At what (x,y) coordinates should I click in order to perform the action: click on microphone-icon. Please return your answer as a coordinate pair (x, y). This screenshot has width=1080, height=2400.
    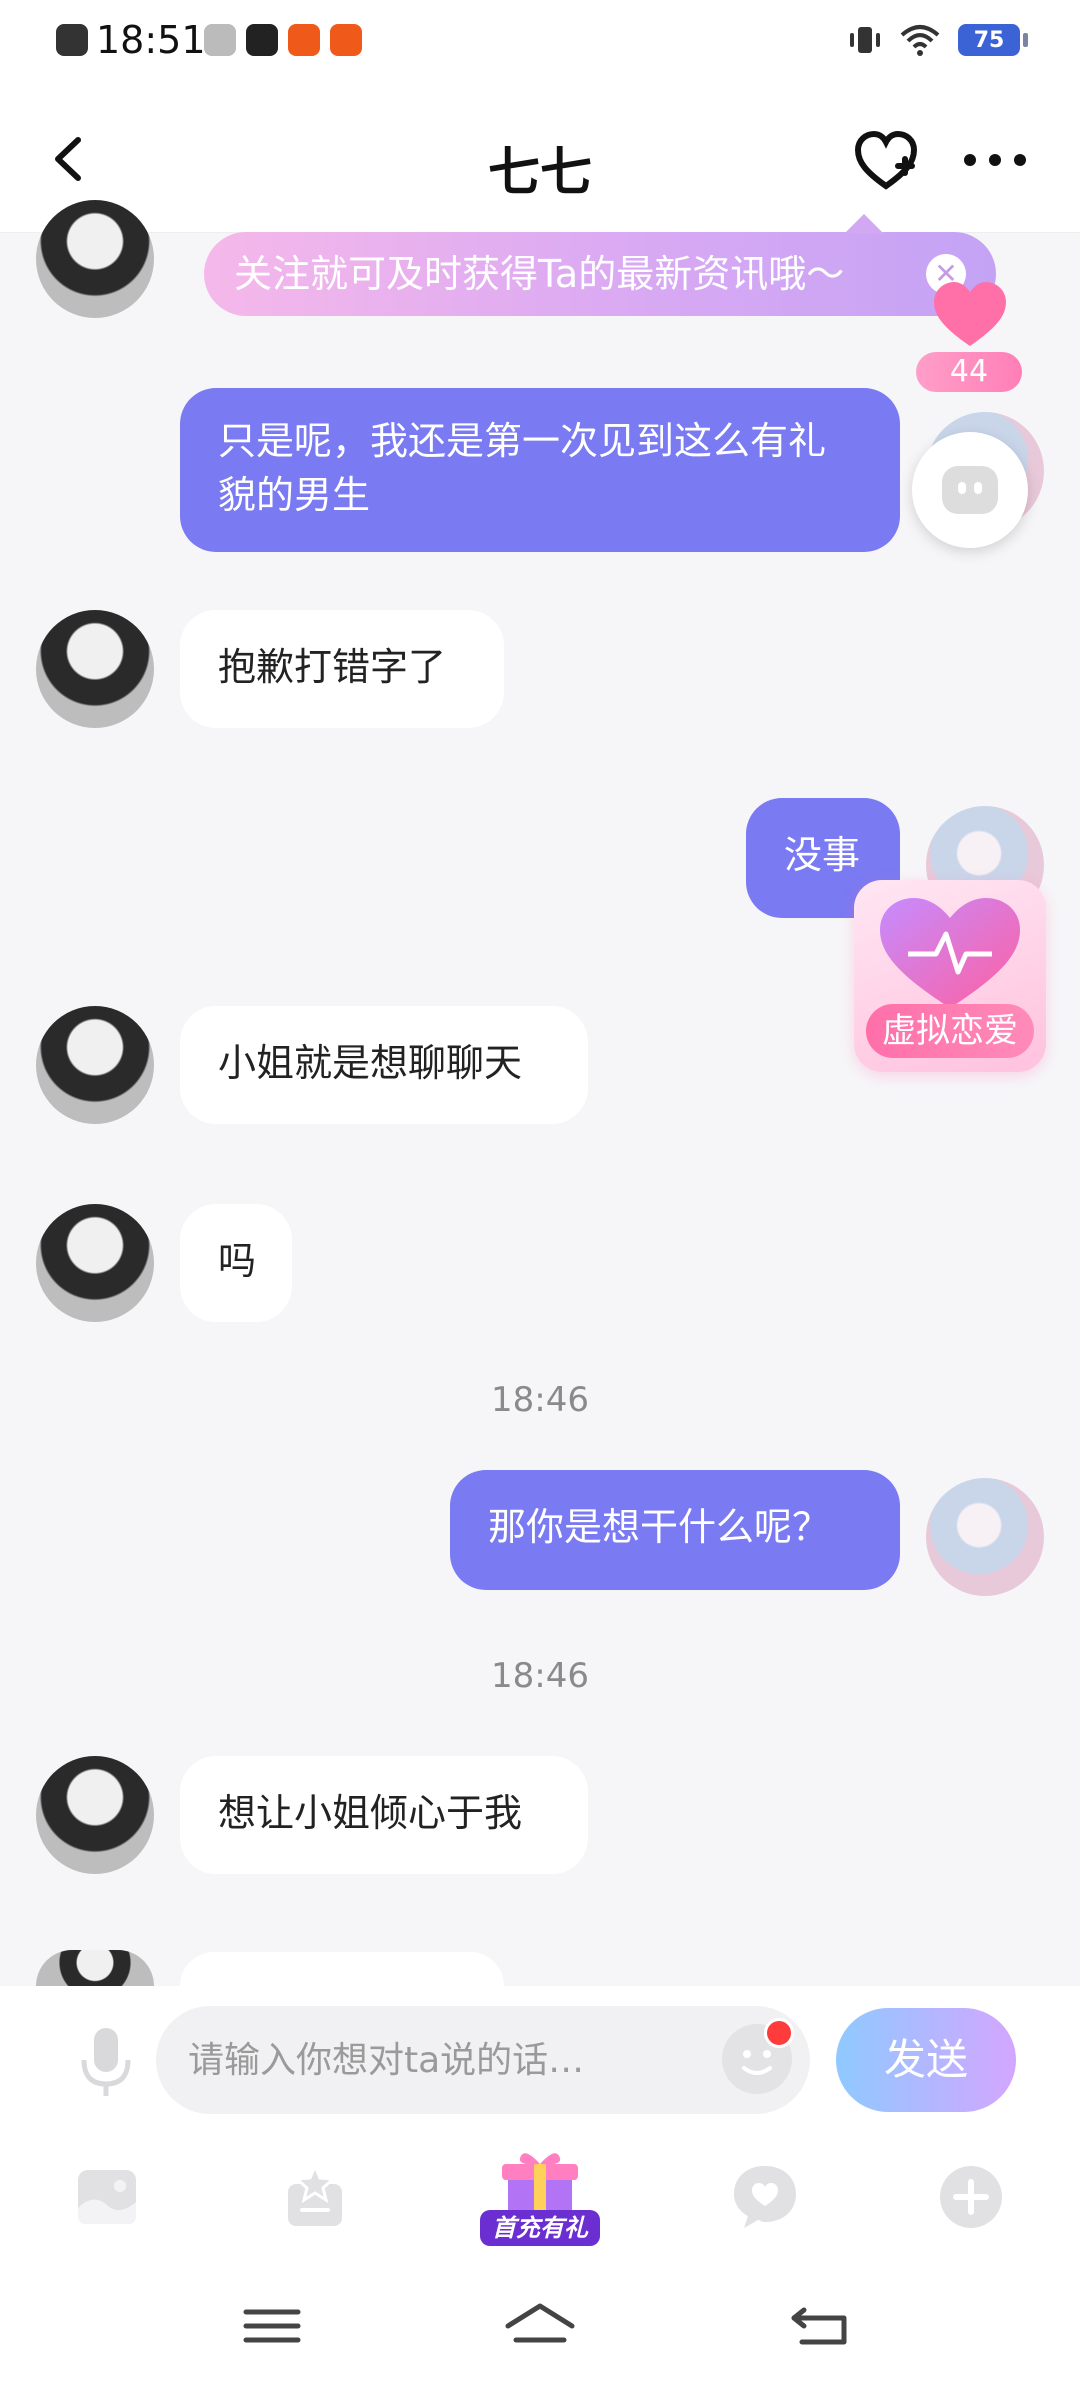
    Looking at the image, I should click on (106, 2062).